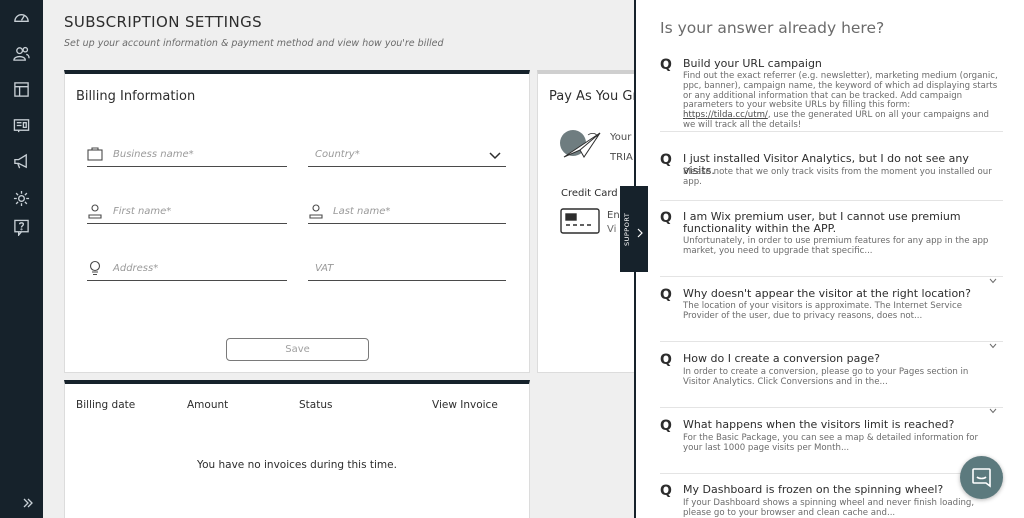 This screenshot has height=518, width=1024. What do you see at coordinates (621, 157) in the screenshot?
I see `plan-trial-text: TRIA` at bounding box center [621, 157].